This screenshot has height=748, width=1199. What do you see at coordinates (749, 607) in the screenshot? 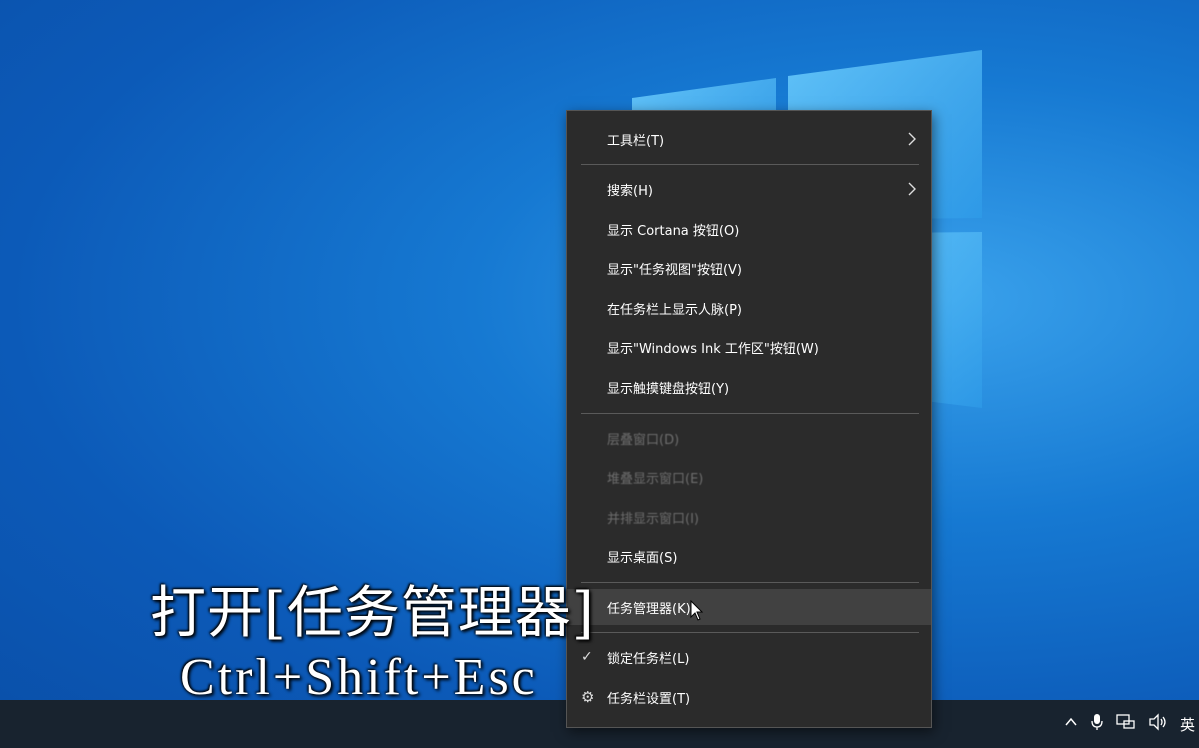
I see `menu-item-task-manager: 任务管理器(K)` at bounding box center [749, 607].